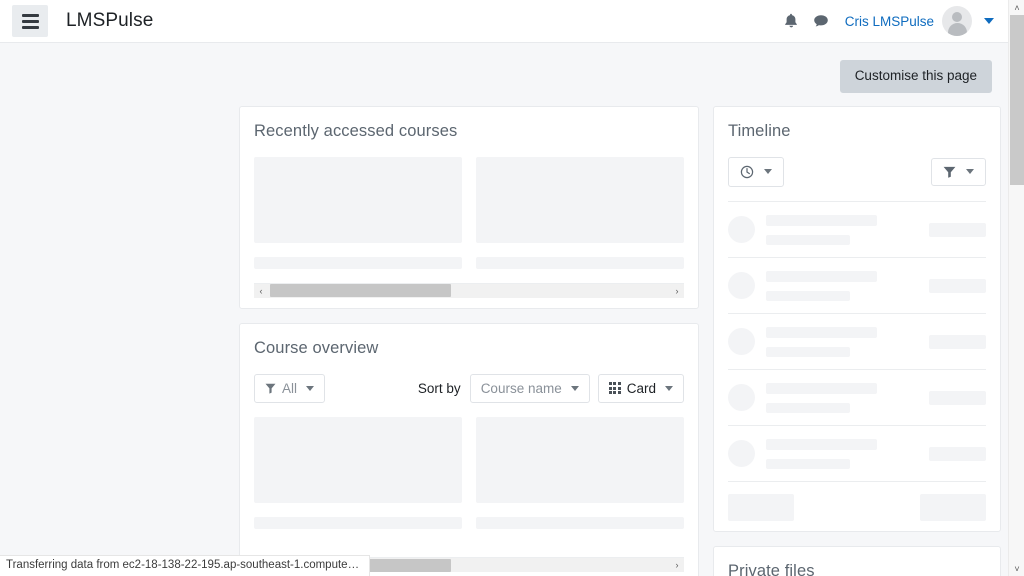  Describe the element at coordinates (759, 130) in the screenshot. I see `timeline-title: Timeline` at that location.